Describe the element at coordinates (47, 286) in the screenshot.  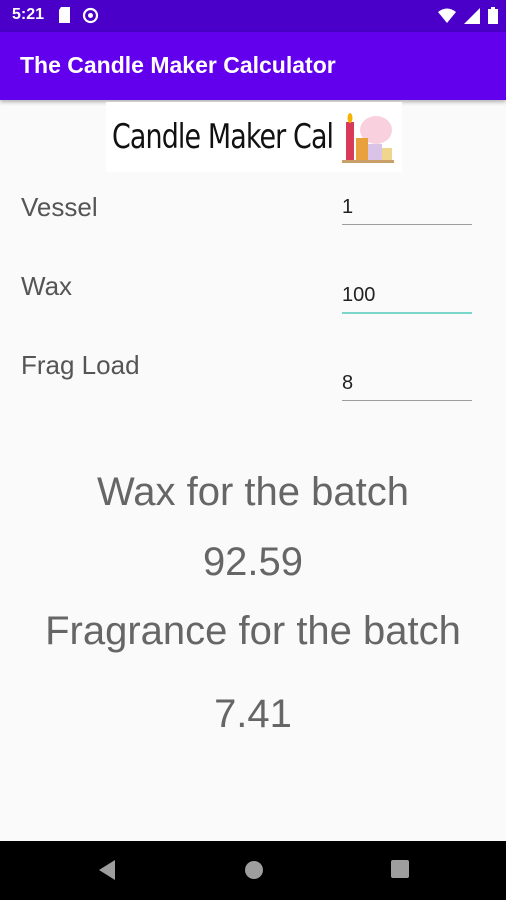
I see `wax-label: Wax` at that location.